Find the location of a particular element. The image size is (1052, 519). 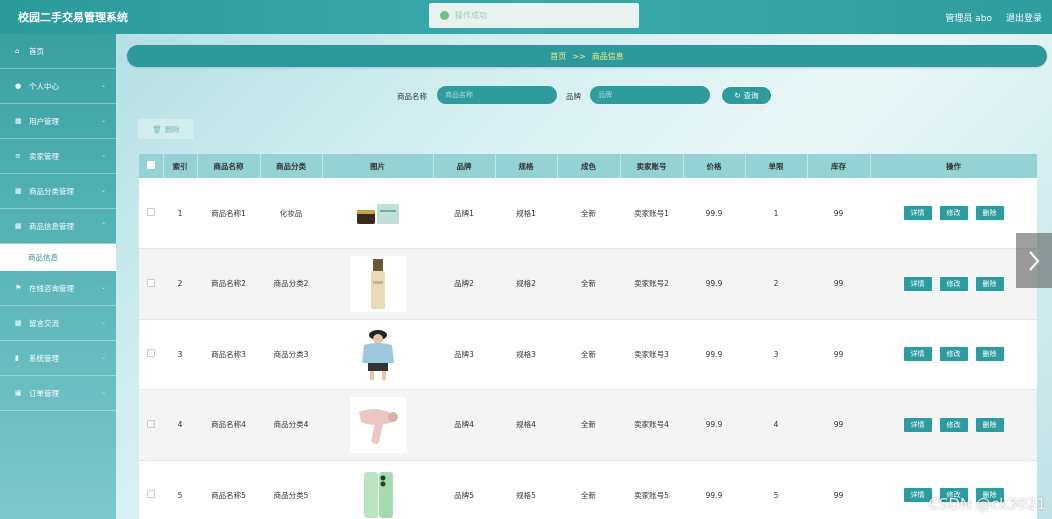

cell-index: 4 is located at coordinates (180, 425).